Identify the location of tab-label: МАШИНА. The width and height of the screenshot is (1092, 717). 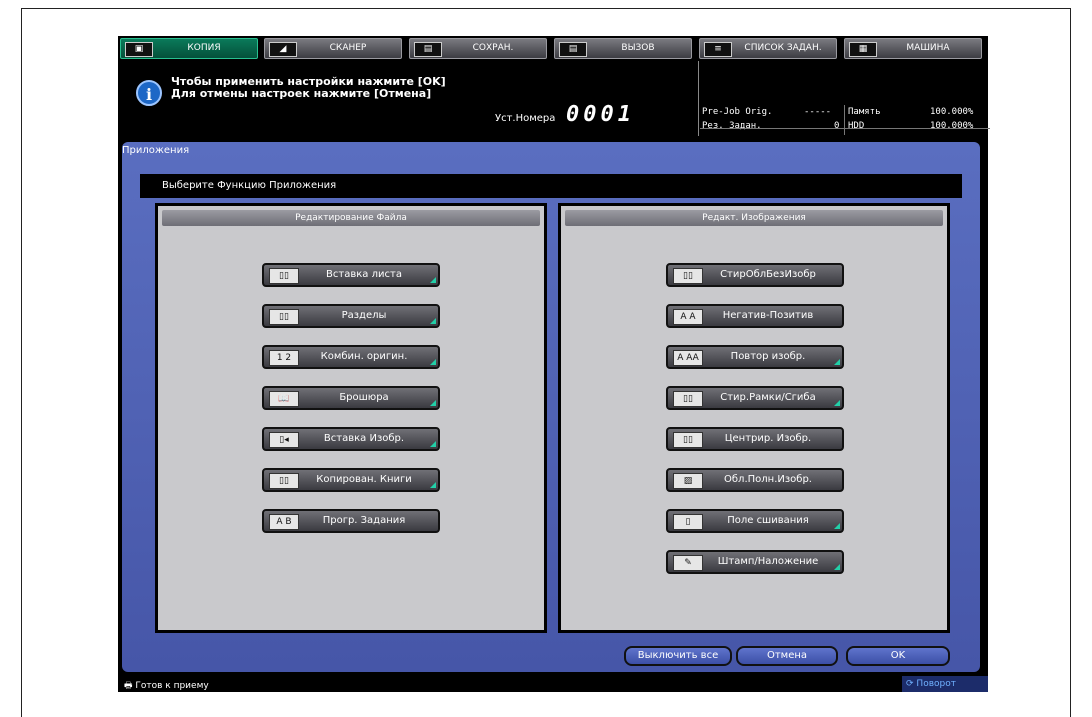
(928, 48).